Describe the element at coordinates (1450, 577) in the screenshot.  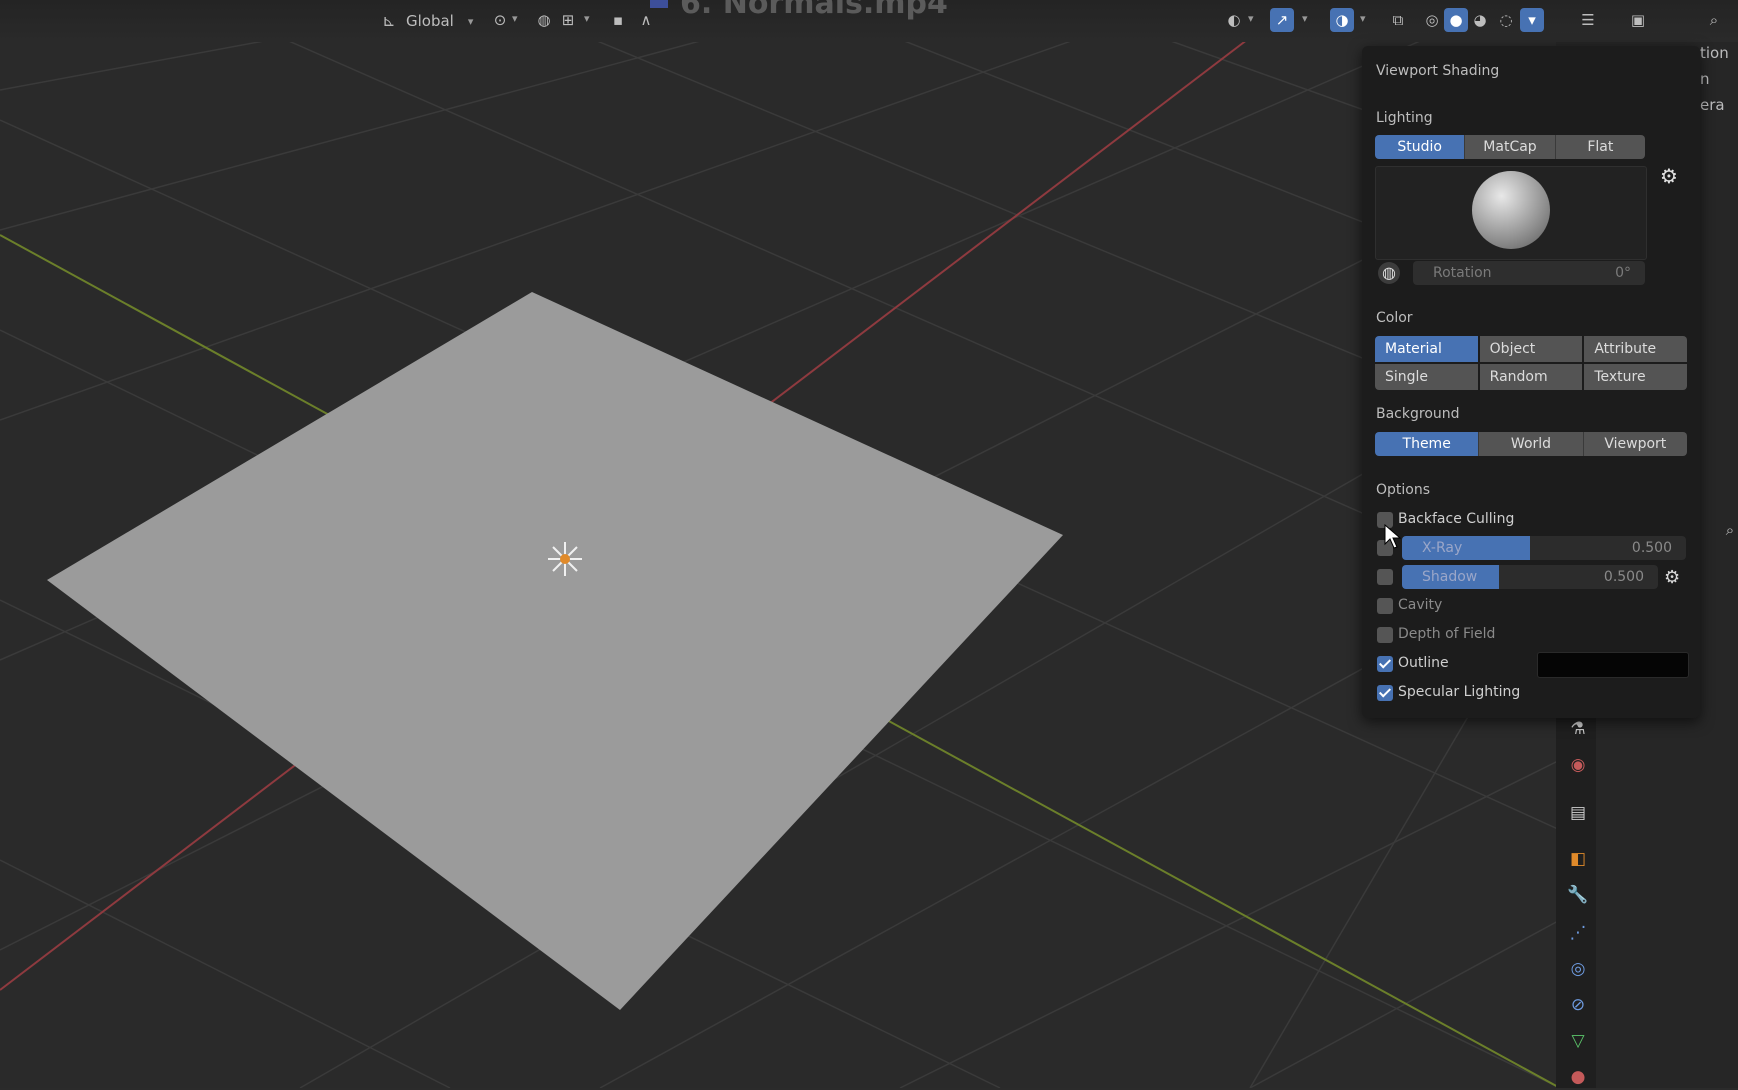
I see `shadow-label: Shadow` at that location.